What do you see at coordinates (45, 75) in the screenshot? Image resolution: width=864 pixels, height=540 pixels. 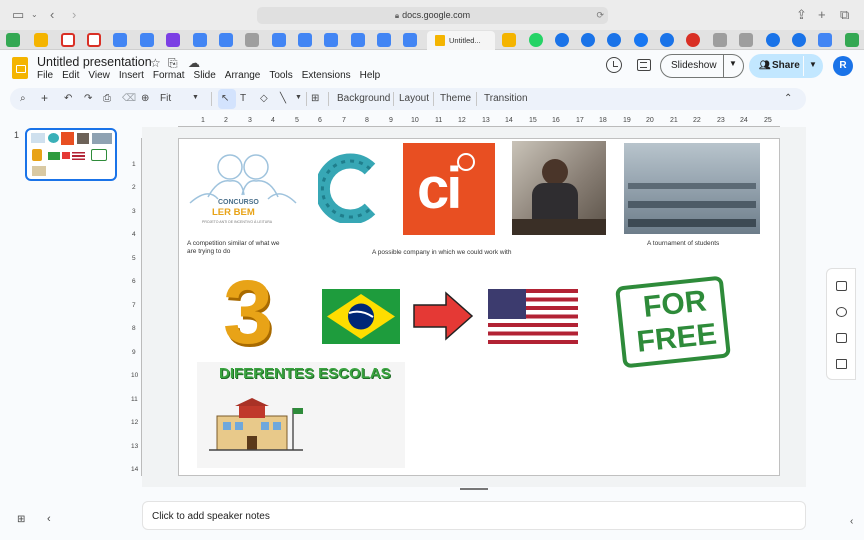 I see `menu-file: File` at bounding box center [45, 75].